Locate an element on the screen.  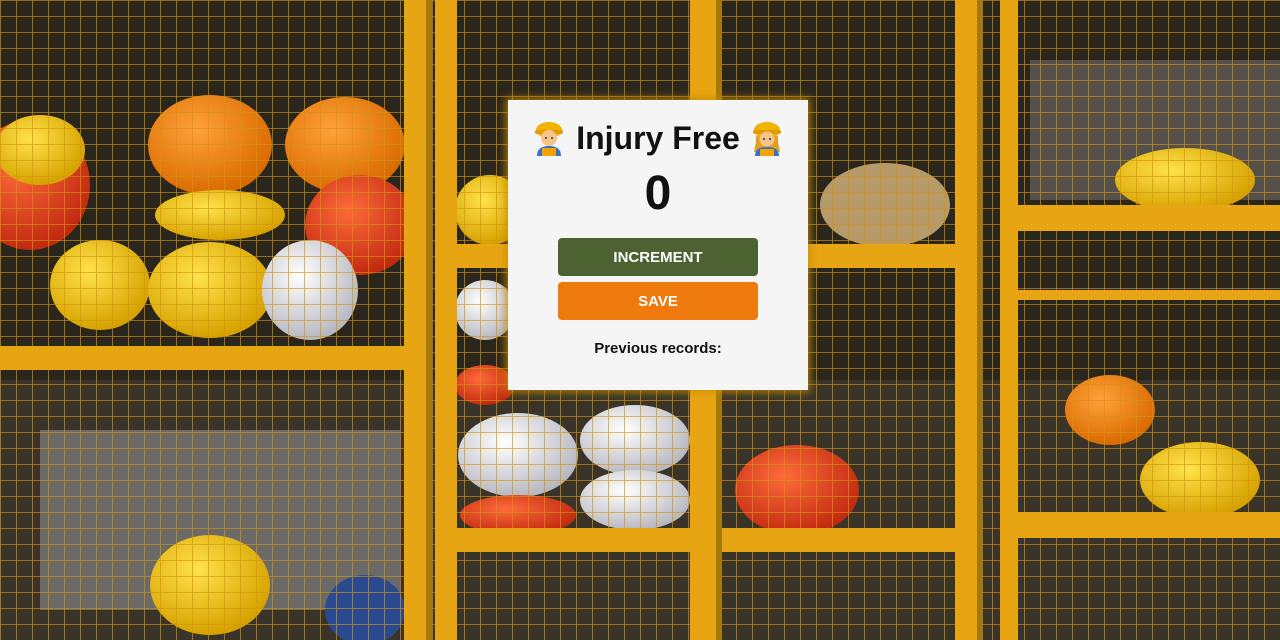
page-title: Injury Free is located at coordinates (658, 138).